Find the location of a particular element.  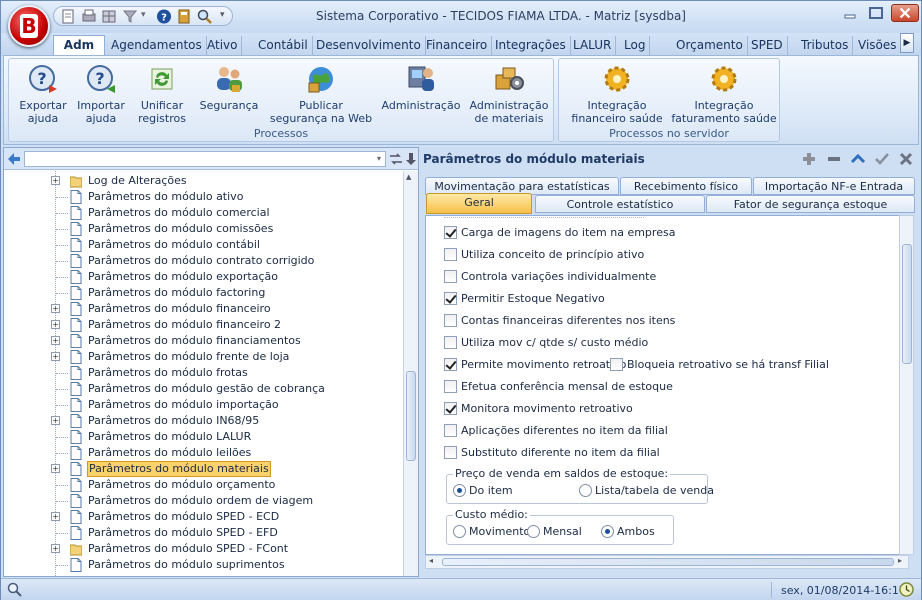

collapse-up-icon is located at coordinates (858, 159).